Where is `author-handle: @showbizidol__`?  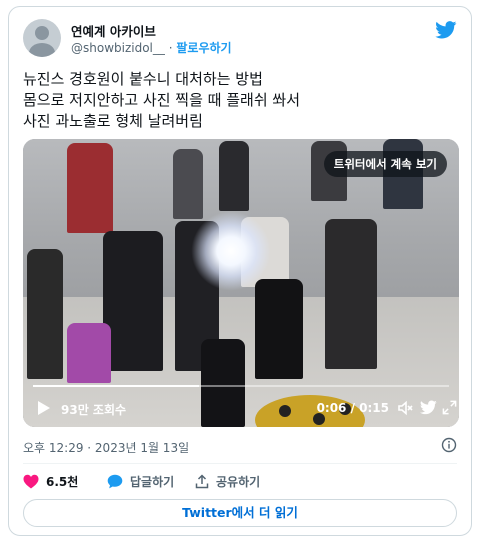
author-handle: @showbizidol__ is located at coordinates (118, 48).